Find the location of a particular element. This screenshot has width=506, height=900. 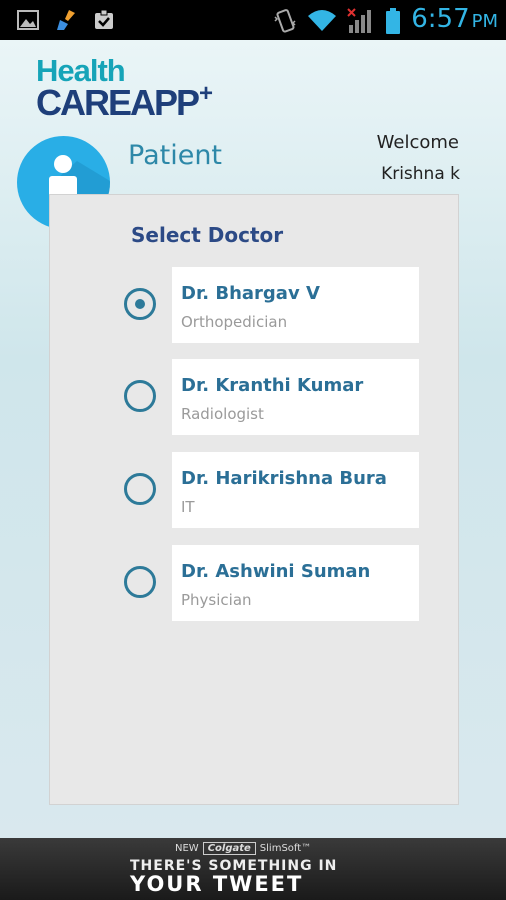

page-title: Patient is located at coordinates (175, 155).